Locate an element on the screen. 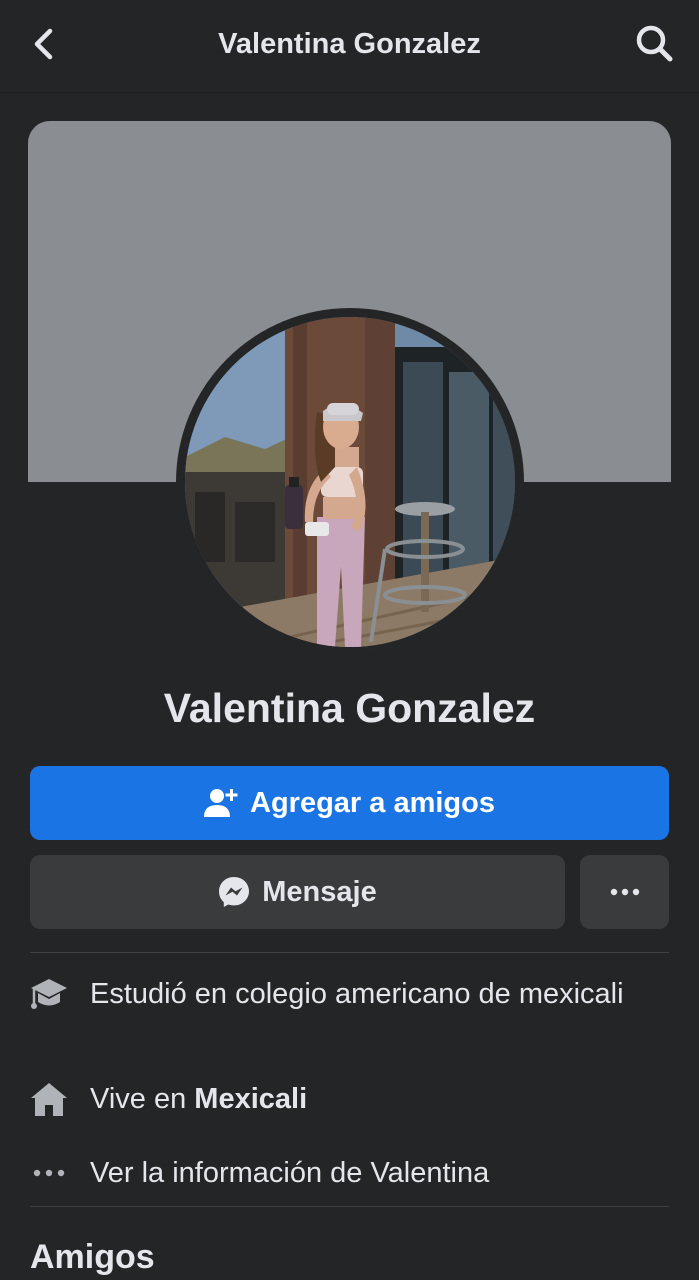 Image resolution: width=699 pixels, height=1280 pixels. see-info-row: Ver la información de Valentina is located at coordinates (349, 1174).